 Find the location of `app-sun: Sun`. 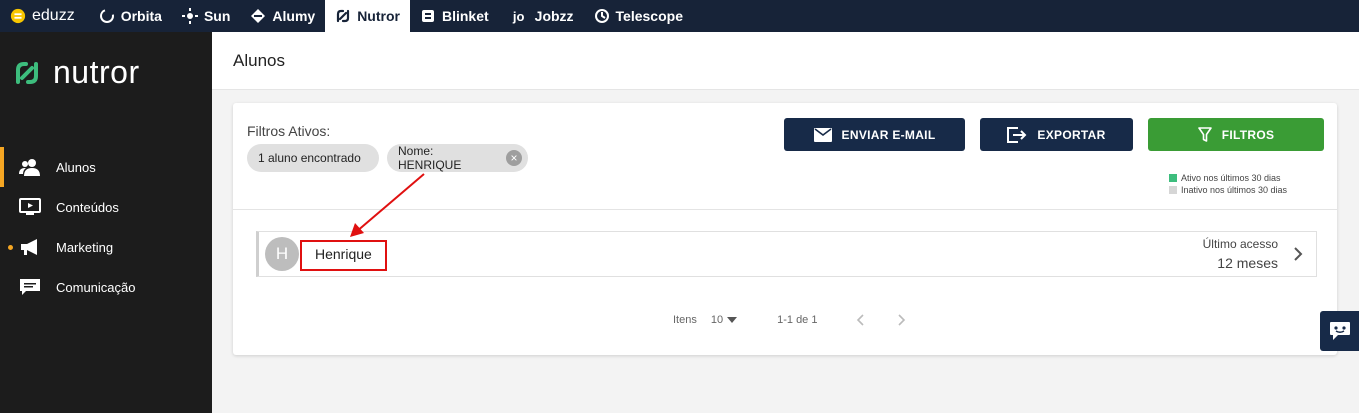

app-sun: Sun is located at coordinates (206, 16).